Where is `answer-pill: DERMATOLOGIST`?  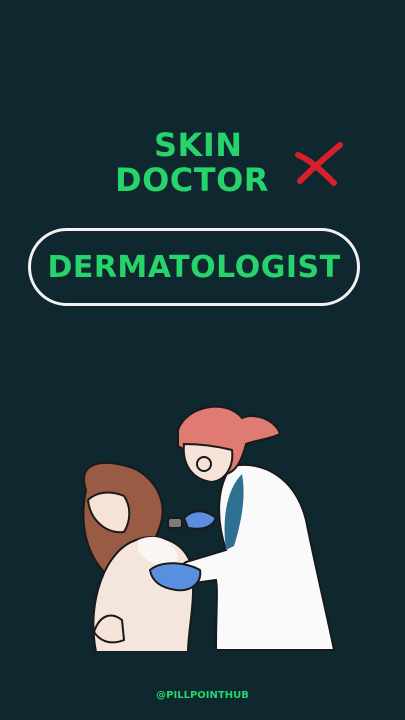 answer-pill: DERMATOLOGIST is located at coordinates (194, 267).